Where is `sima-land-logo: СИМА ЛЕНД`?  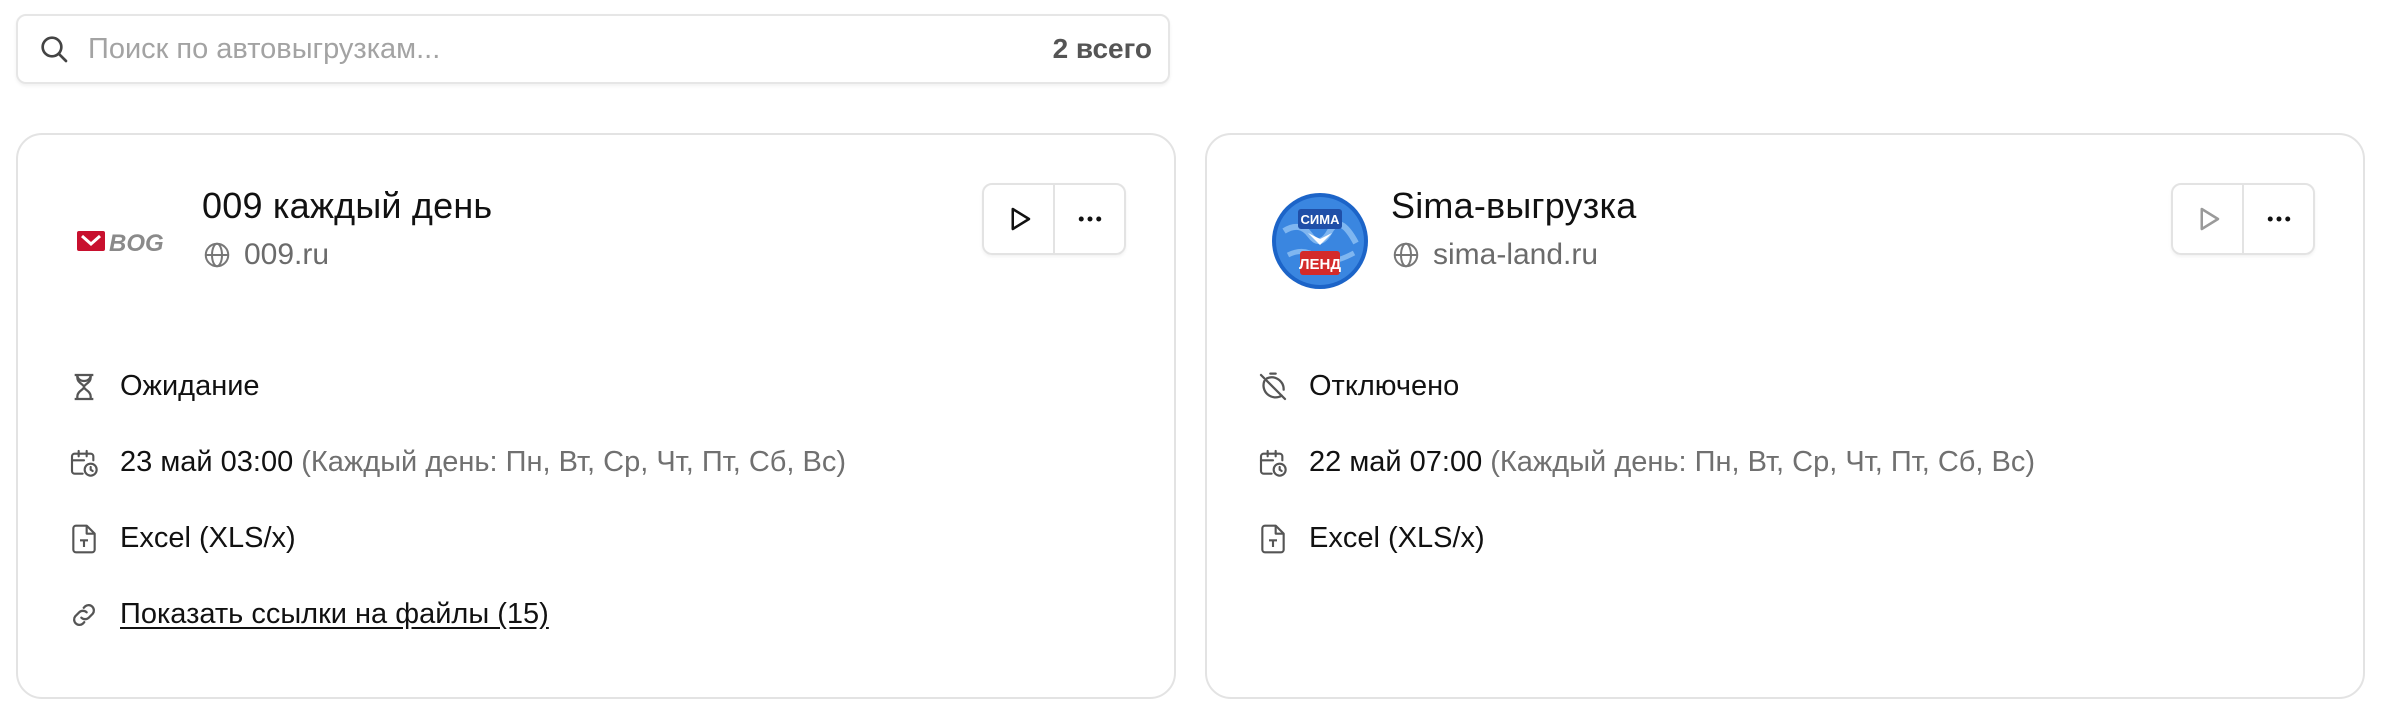 sima-land-logo: СИМА ЛЕНД is located at coordinates (1320, 241).